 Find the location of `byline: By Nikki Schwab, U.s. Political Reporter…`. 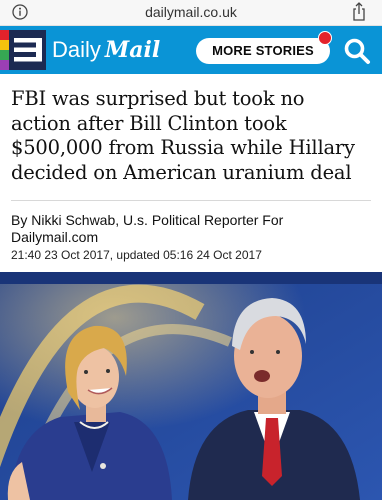

byline: By Nikki Schwab, U.s. Political Reporter… is located at coordinates (191, 229).